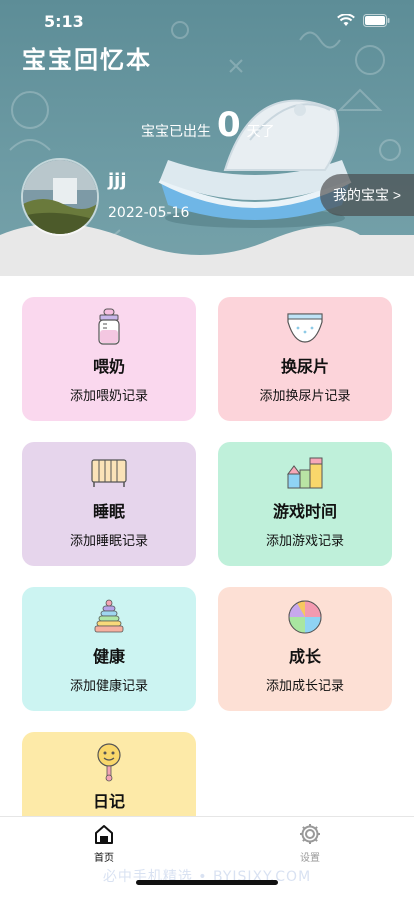  Describe the element at coordinates (305, 327) in the screenshot. I see `diaper-icon` at that location.